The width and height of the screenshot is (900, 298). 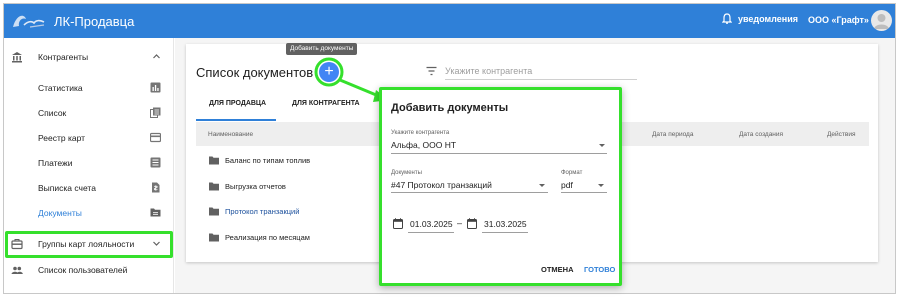 I want to click on add-documents-tooltip: Добавить документы, so click(x=322, y=49).